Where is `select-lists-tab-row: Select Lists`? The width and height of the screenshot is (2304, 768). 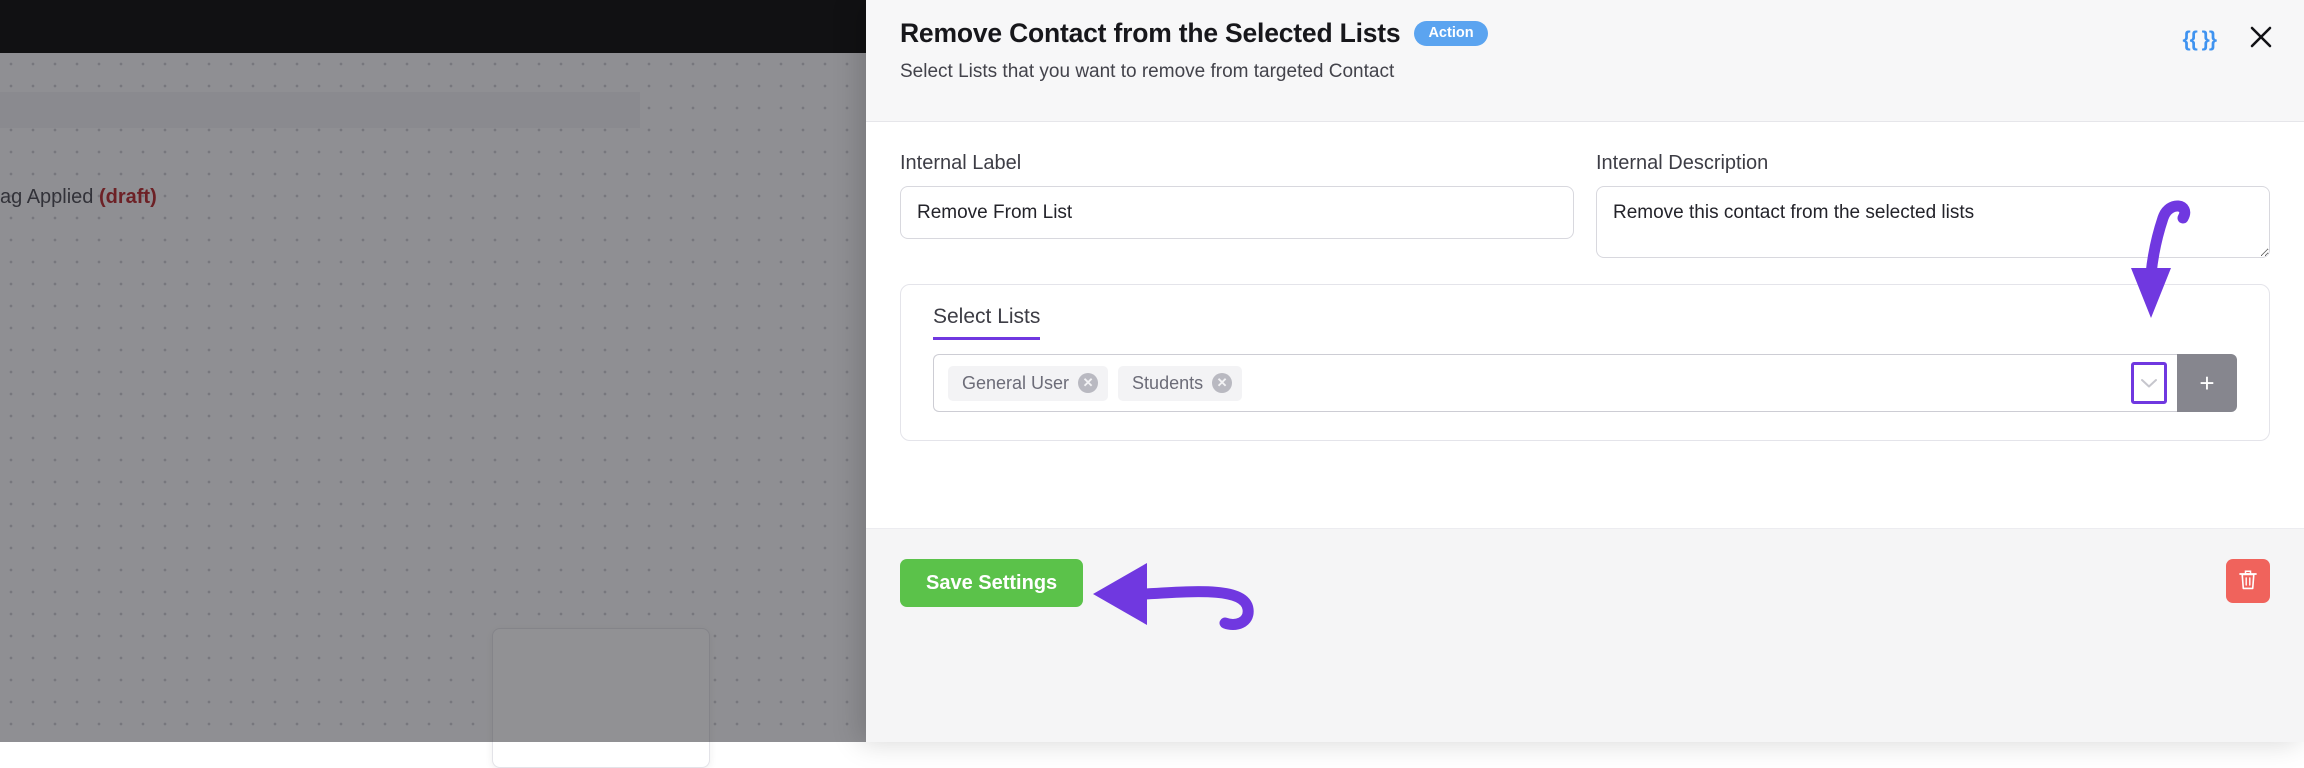 select-lists-tab-row: Select Lists is located at coordinates (1585, 322).